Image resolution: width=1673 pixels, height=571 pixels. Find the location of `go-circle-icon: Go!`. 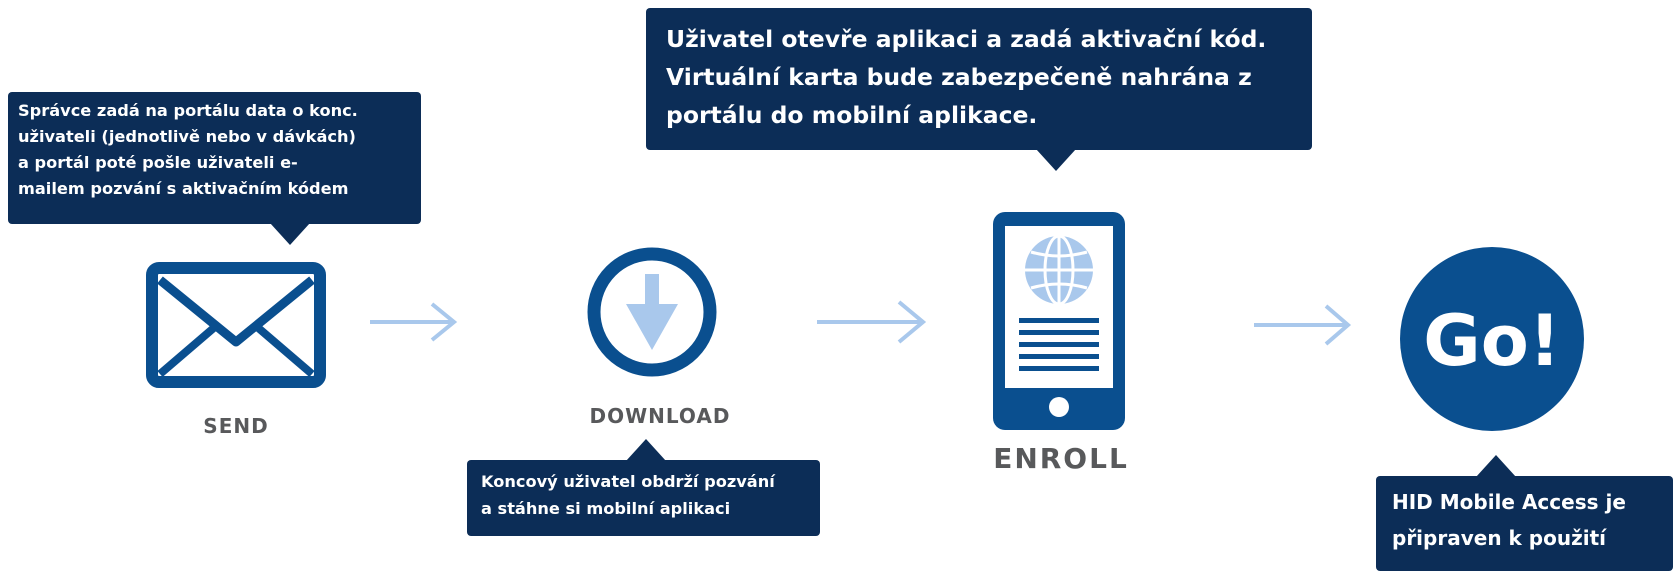

go-circle-icon: Go! is located at coordinates (1492, 339).